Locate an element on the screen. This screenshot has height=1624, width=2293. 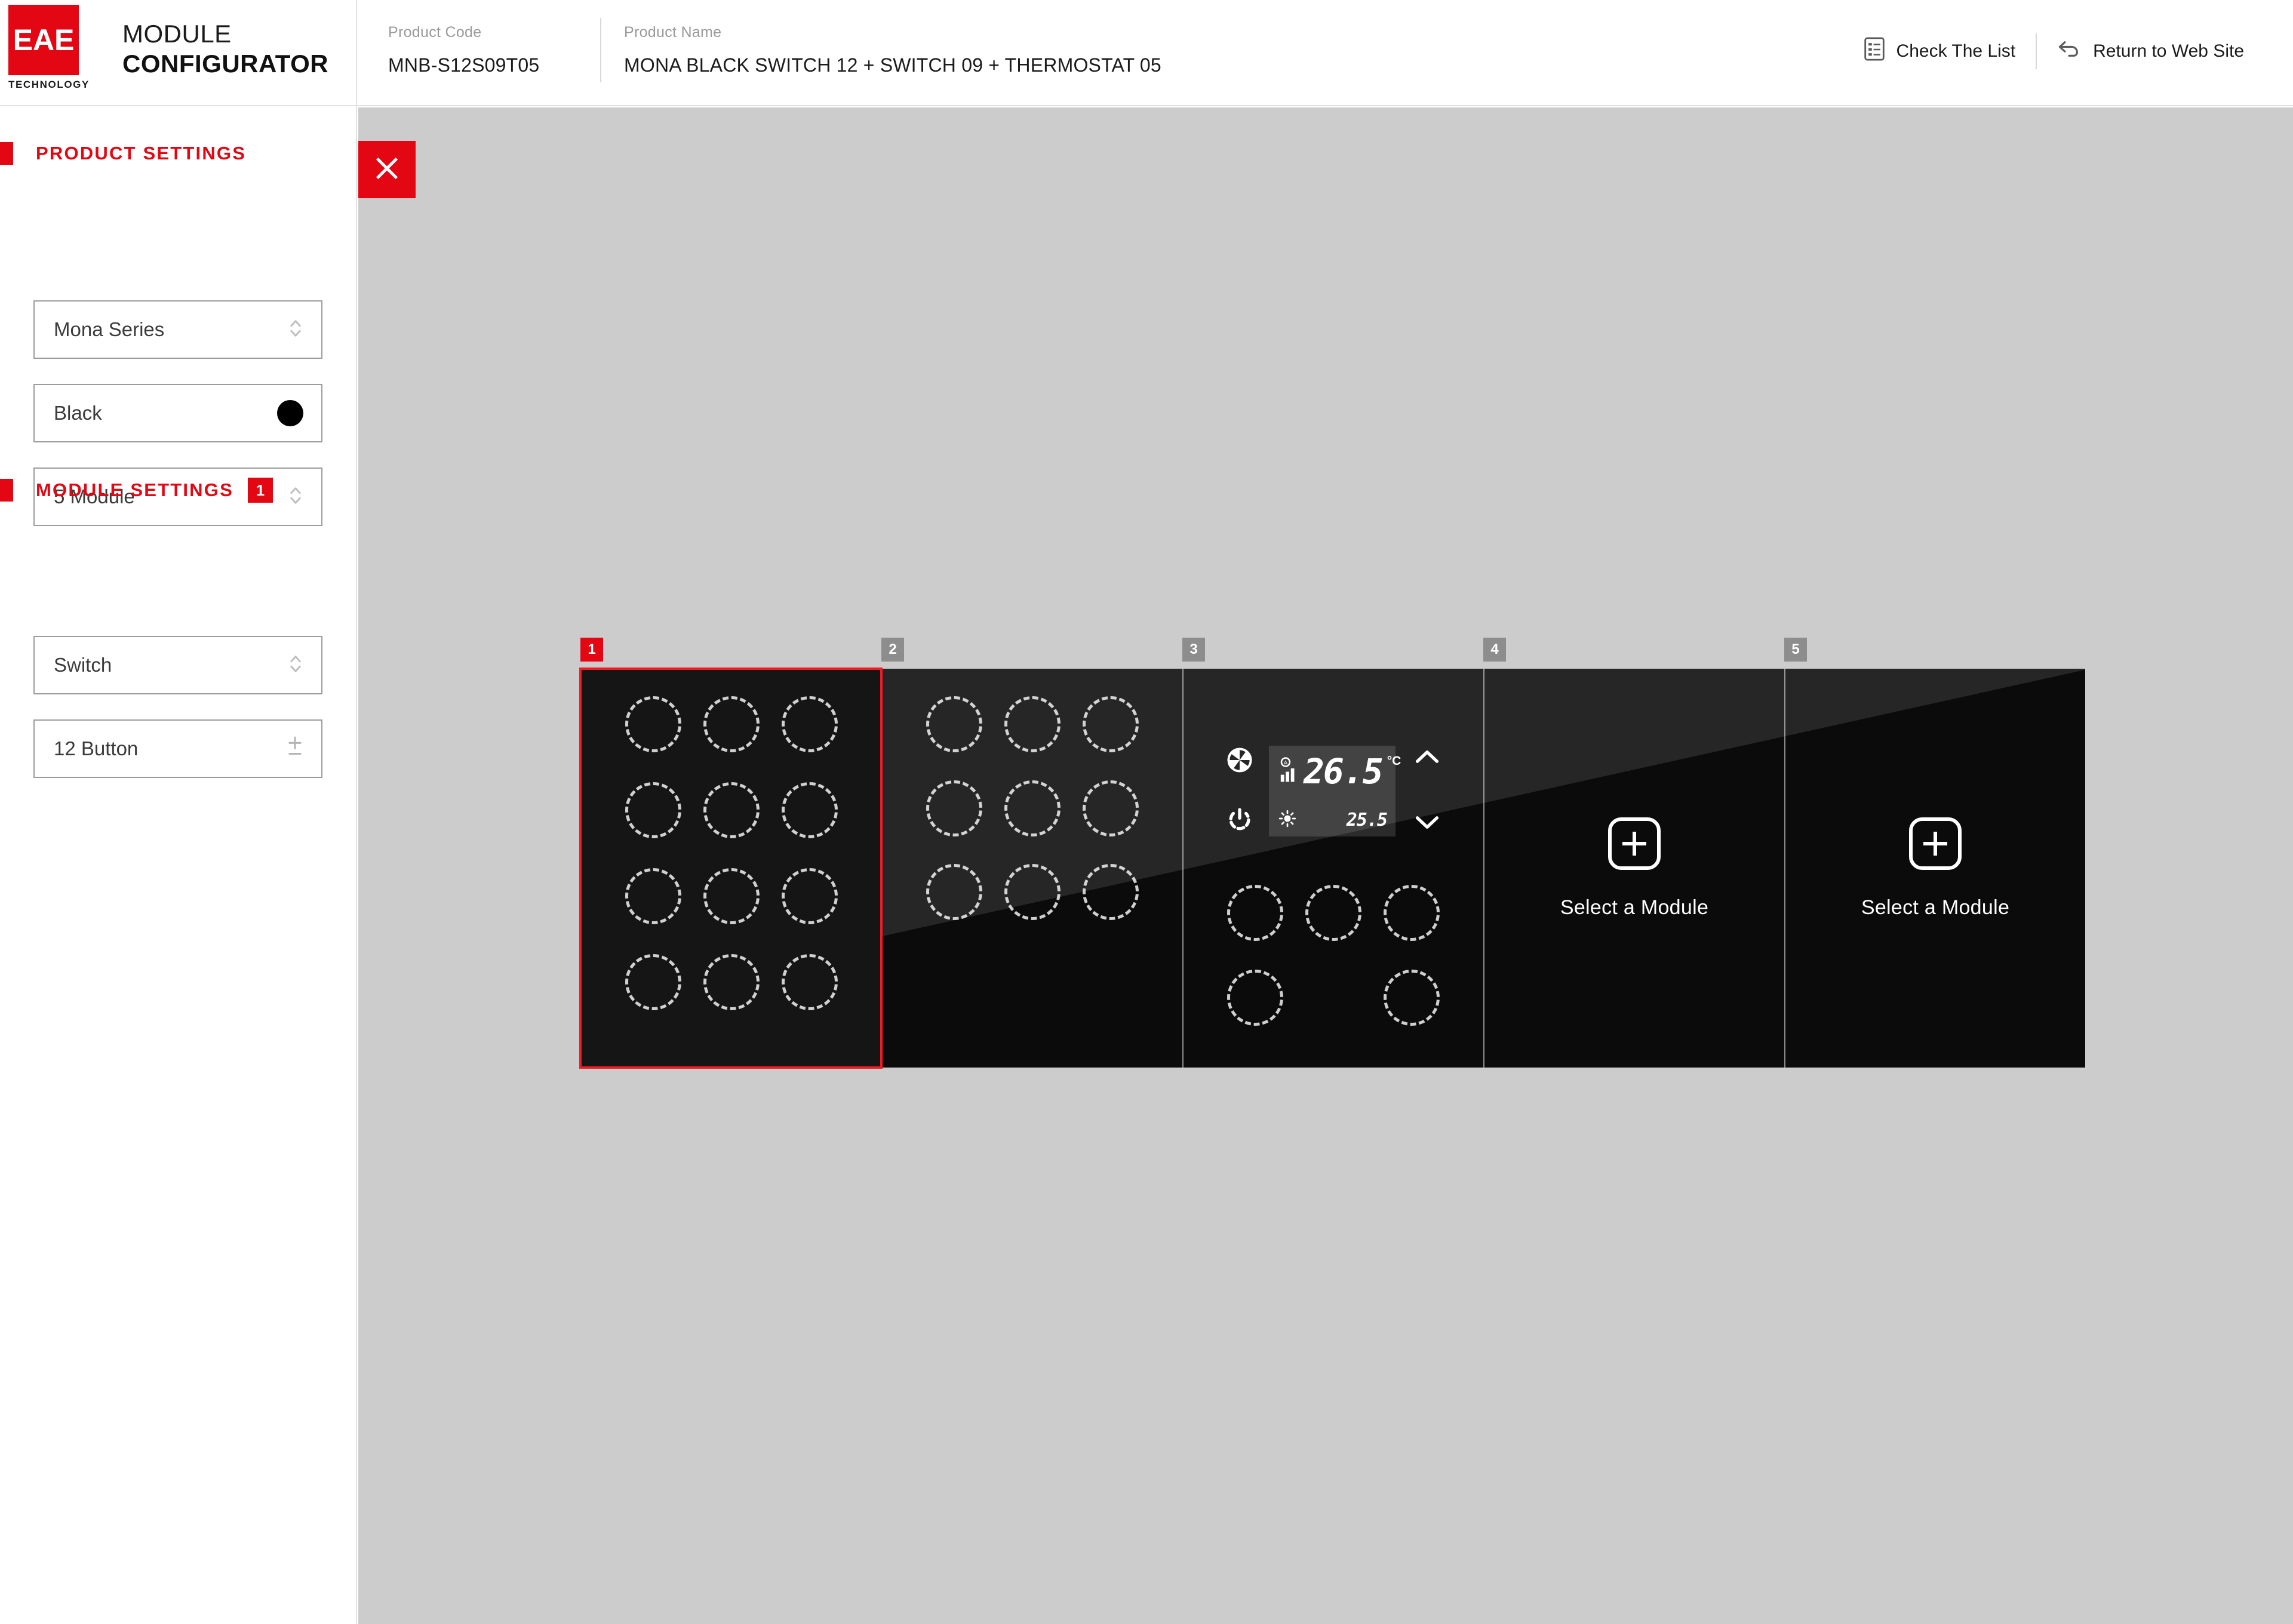
return-to-website-button: Return to Web Site is located at coordinates (2151, 51).